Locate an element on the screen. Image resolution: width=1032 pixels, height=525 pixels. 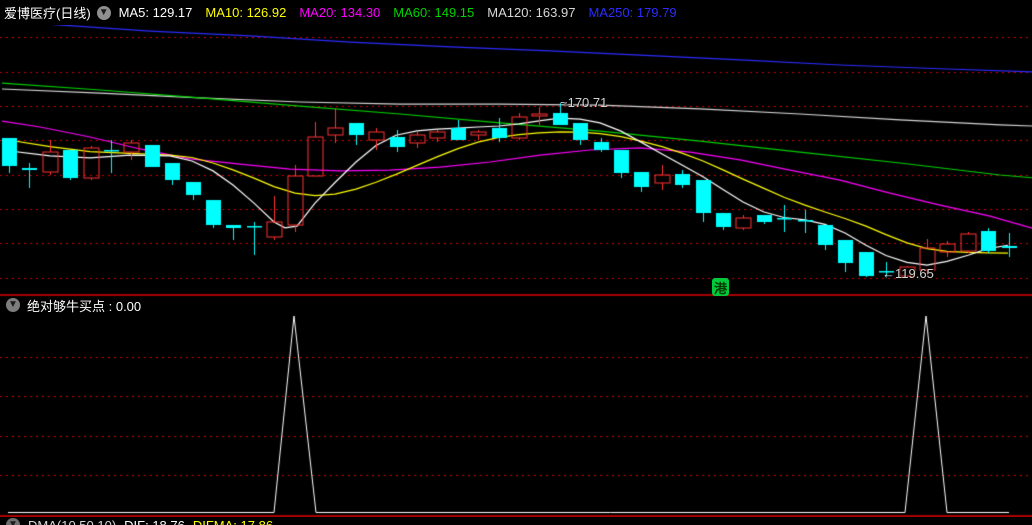
indicator-value-label: 绝对够牛买点 : 0.00 is located at coordinates (84, 306).